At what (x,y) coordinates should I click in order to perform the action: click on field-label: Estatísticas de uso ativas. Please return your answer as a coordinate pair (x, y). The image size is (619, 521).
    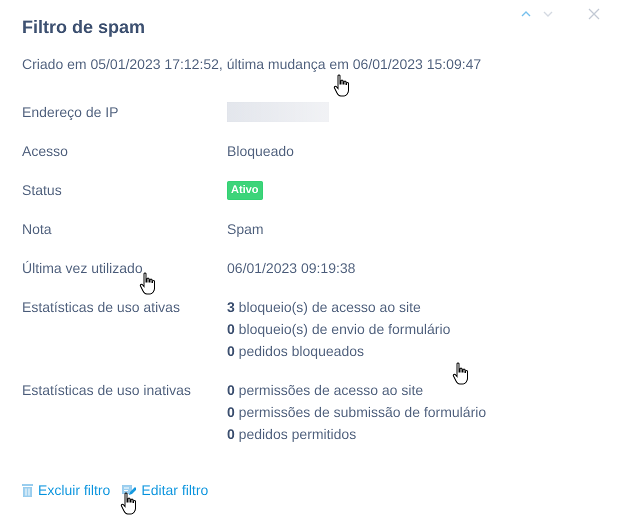
    Looking at the image, I should click on (101, 307).